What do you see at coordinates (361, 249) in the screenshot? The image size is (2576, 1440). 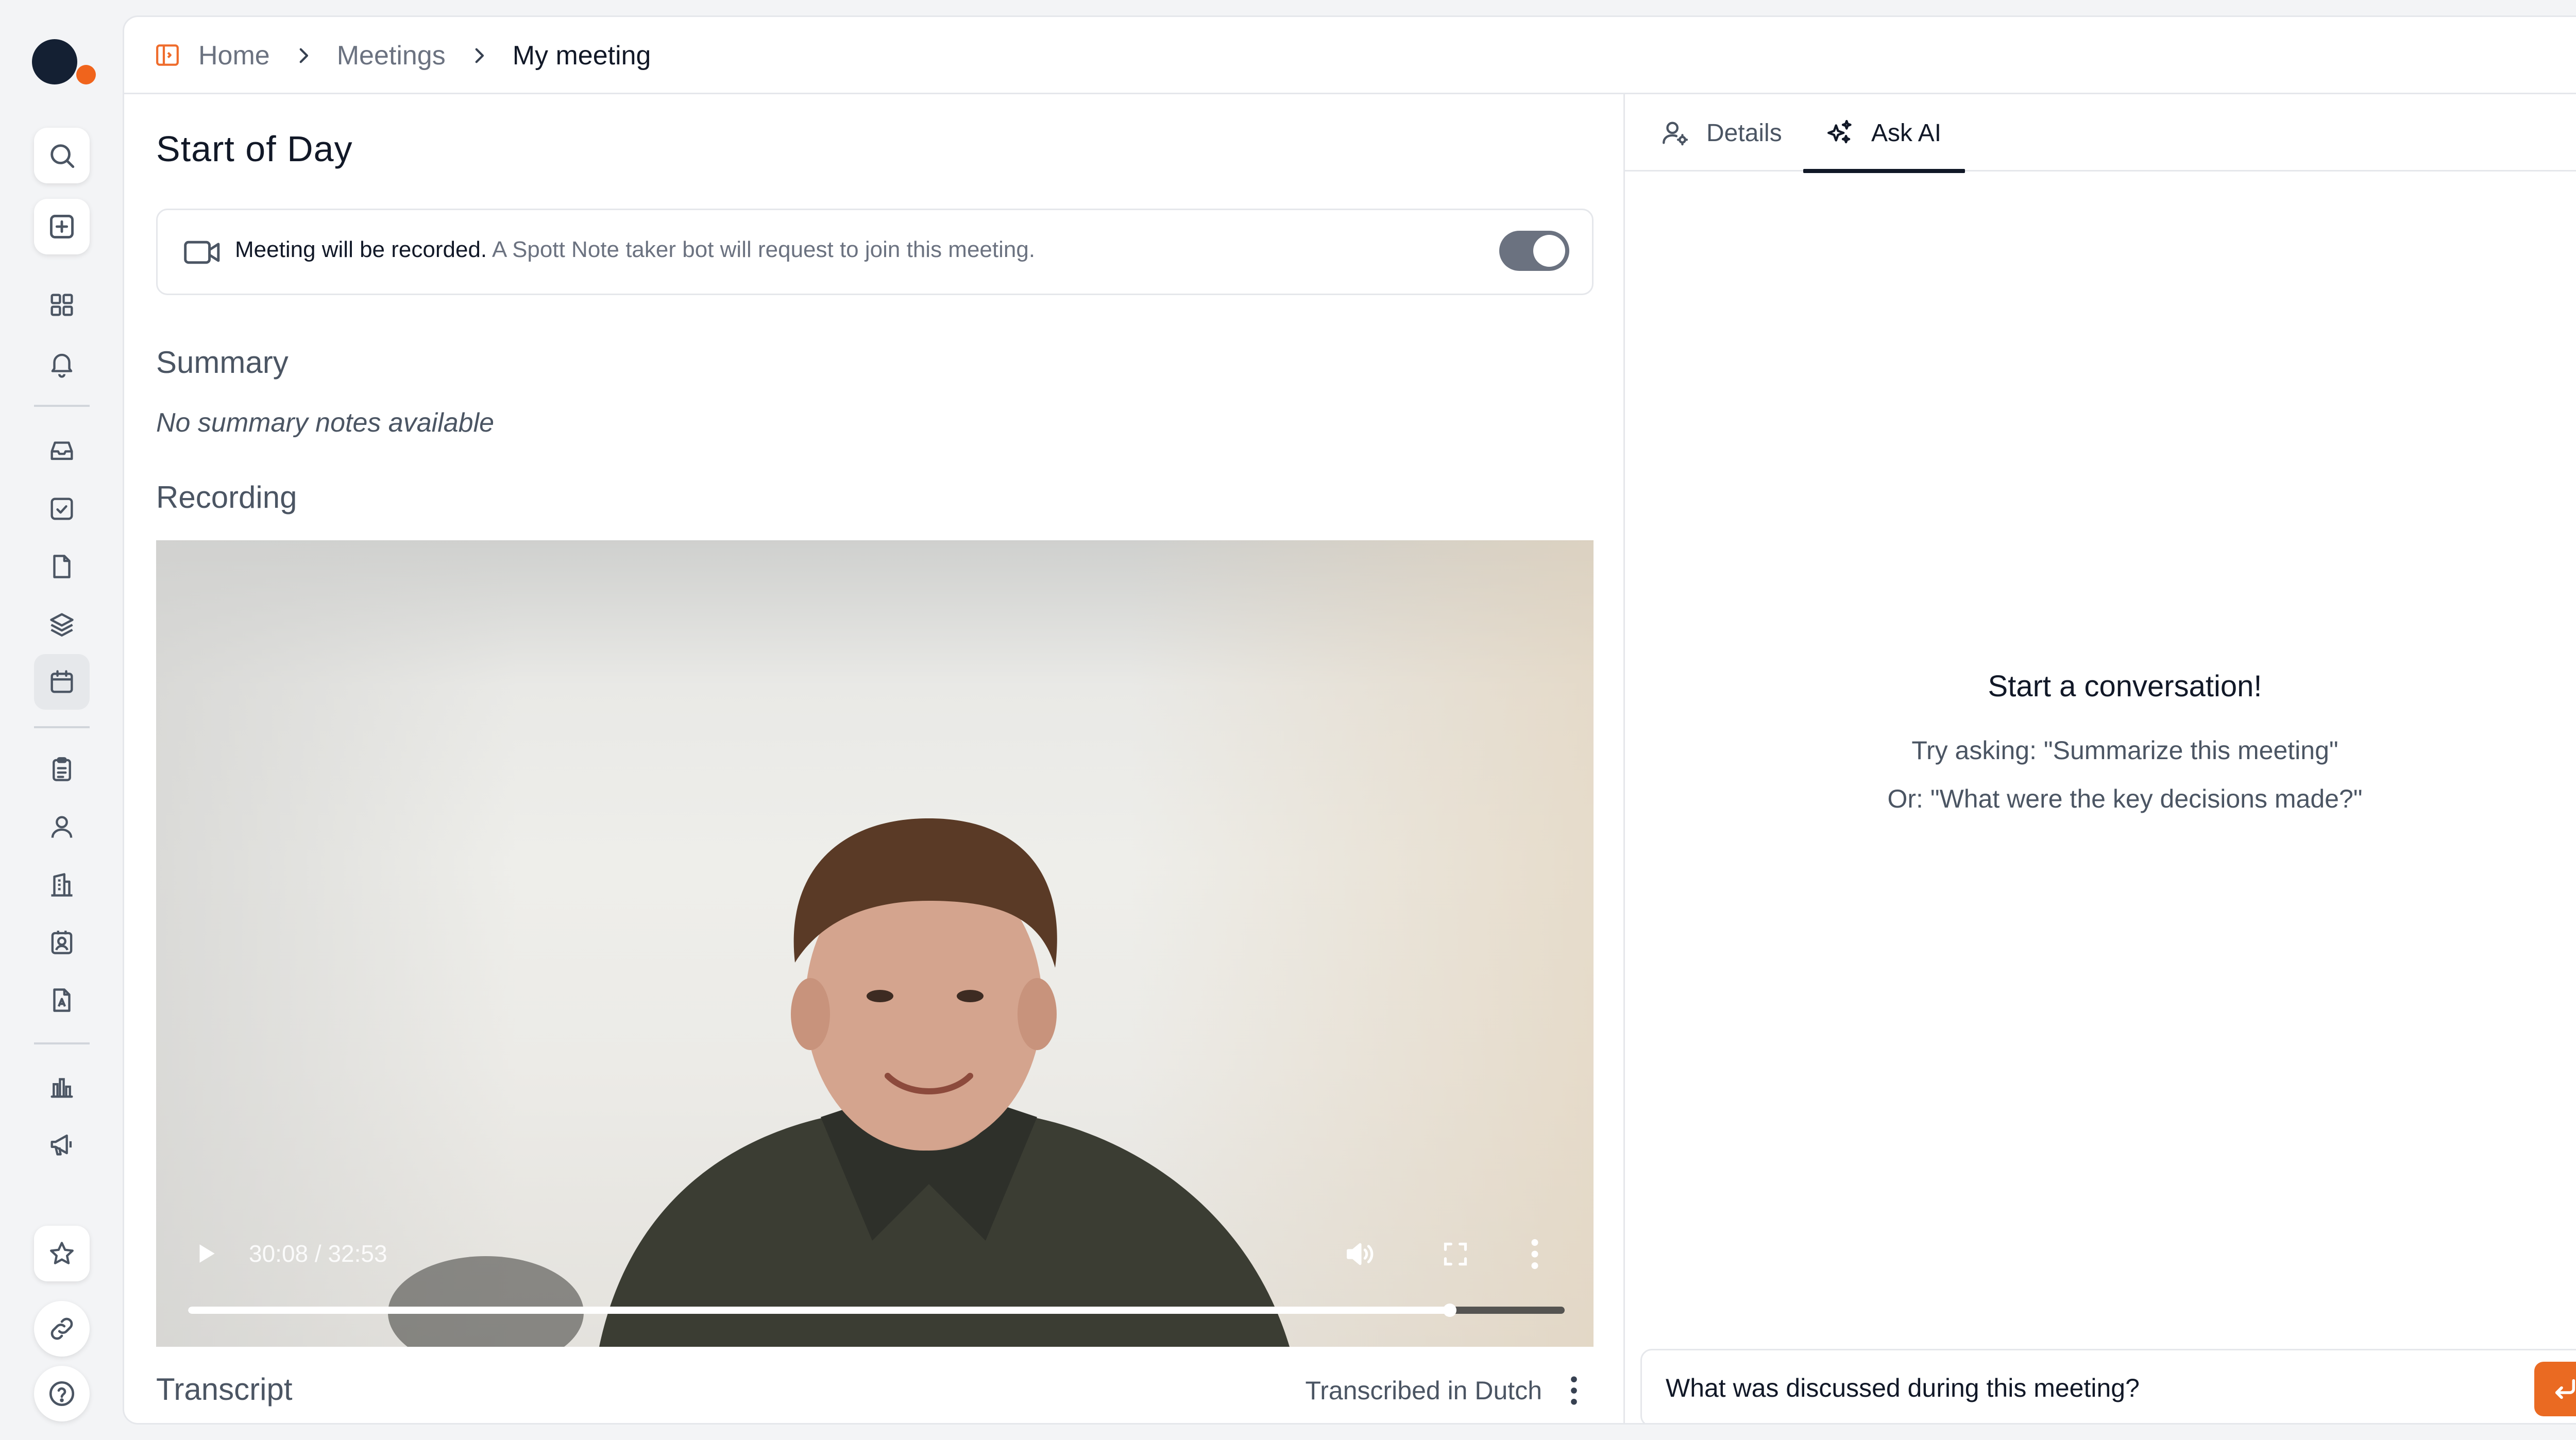 I see `recording-notice-bold: Meeting will be recorded.` at bounding box center [361, 249].